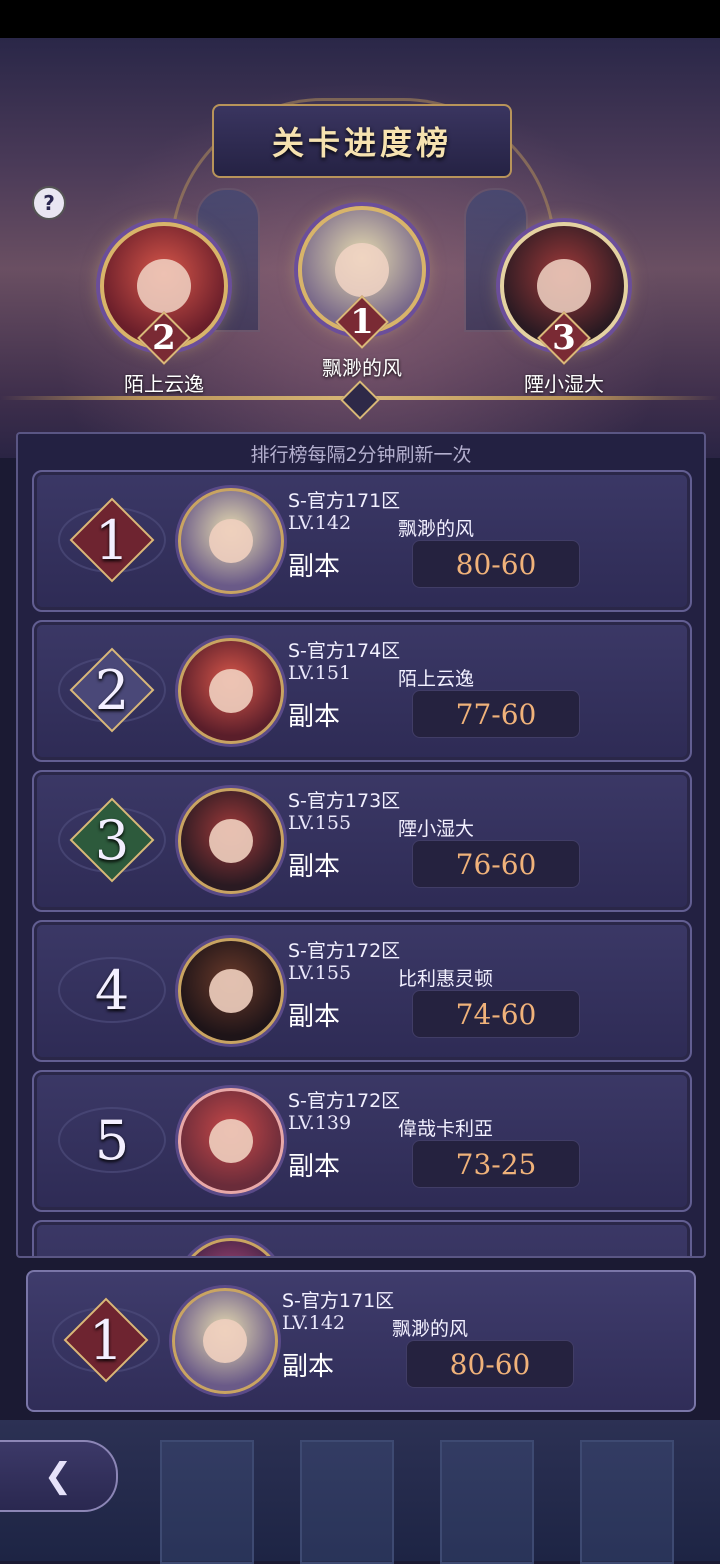 Image resolution: width=720 pixels, height=1564 pixels. I want to click on rank-badge: 3, so click(564, 338).